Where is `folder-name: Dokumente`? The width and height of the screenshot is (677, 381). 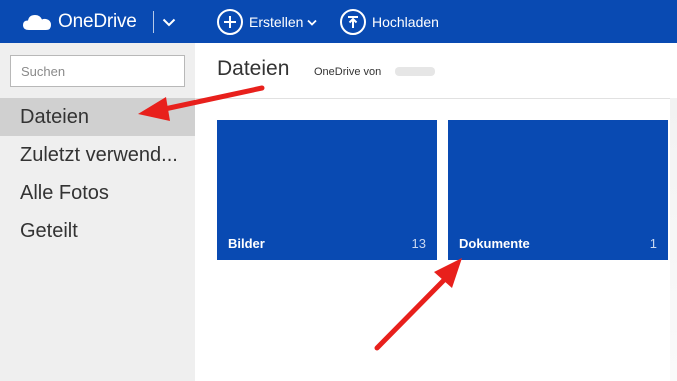
folder-name: Dokumente is located at coordinates (494, 243).